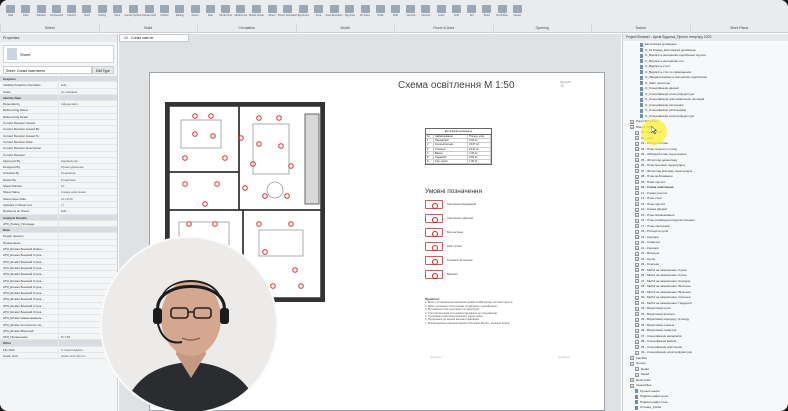  What do you see at coordinates (456, 13) in the screenshot?
I see `ribbon-tool-button: Grid` at bounding box center [456, 13].